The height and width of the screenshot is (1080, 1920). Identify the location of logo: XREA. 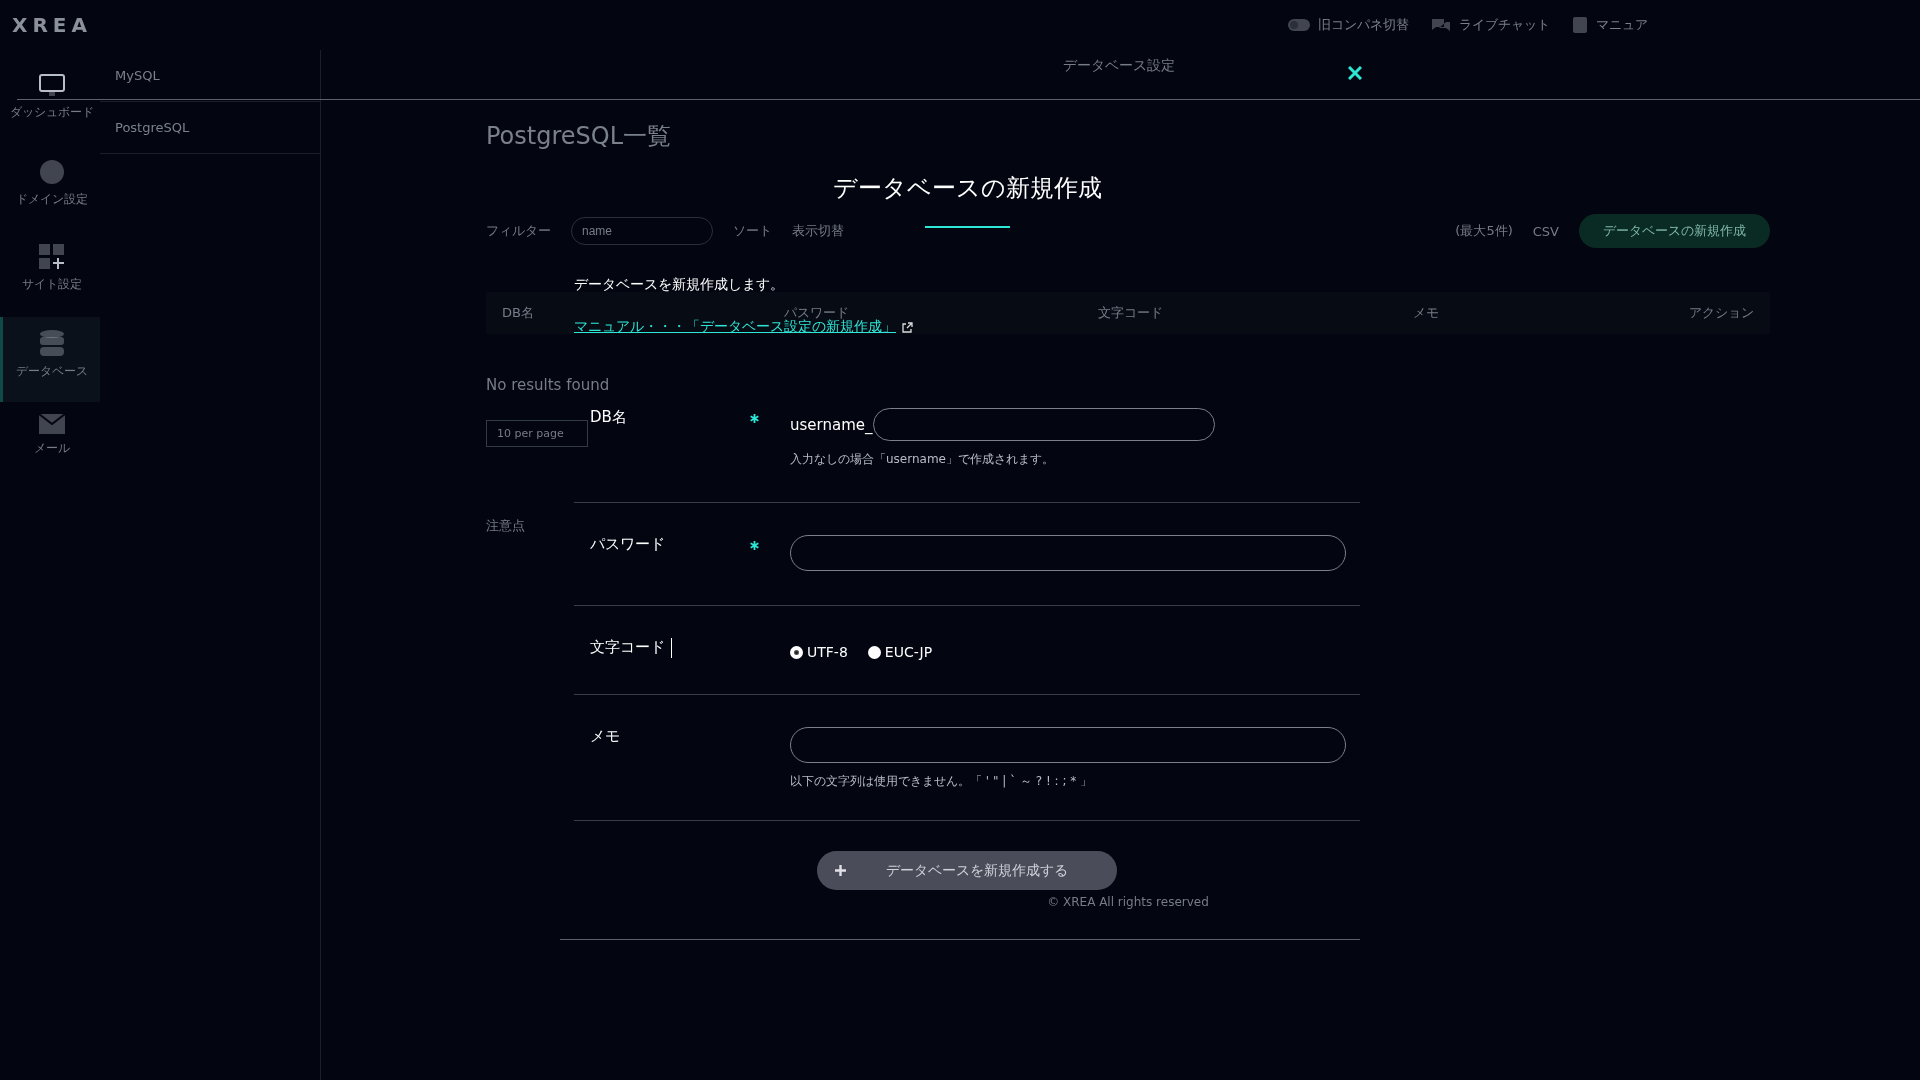
(52, 25).